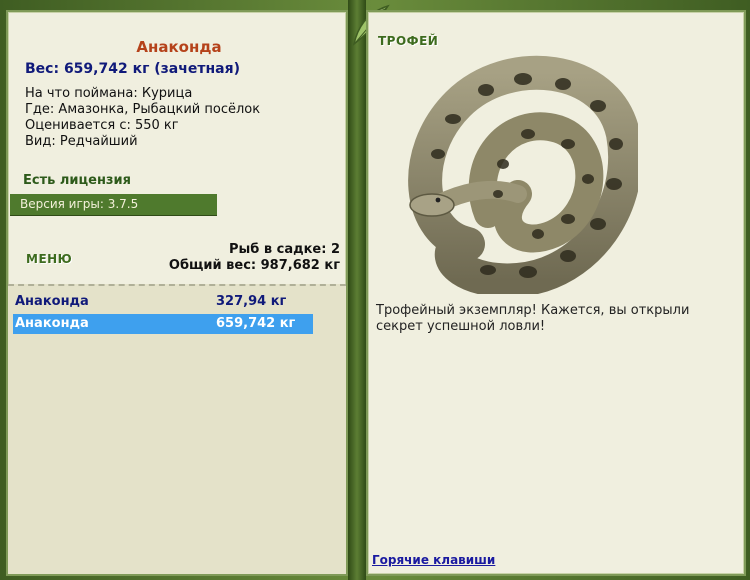  I want to click on catch-list-item-selected: Анаконда 659,742 кг, so click(163, 324).